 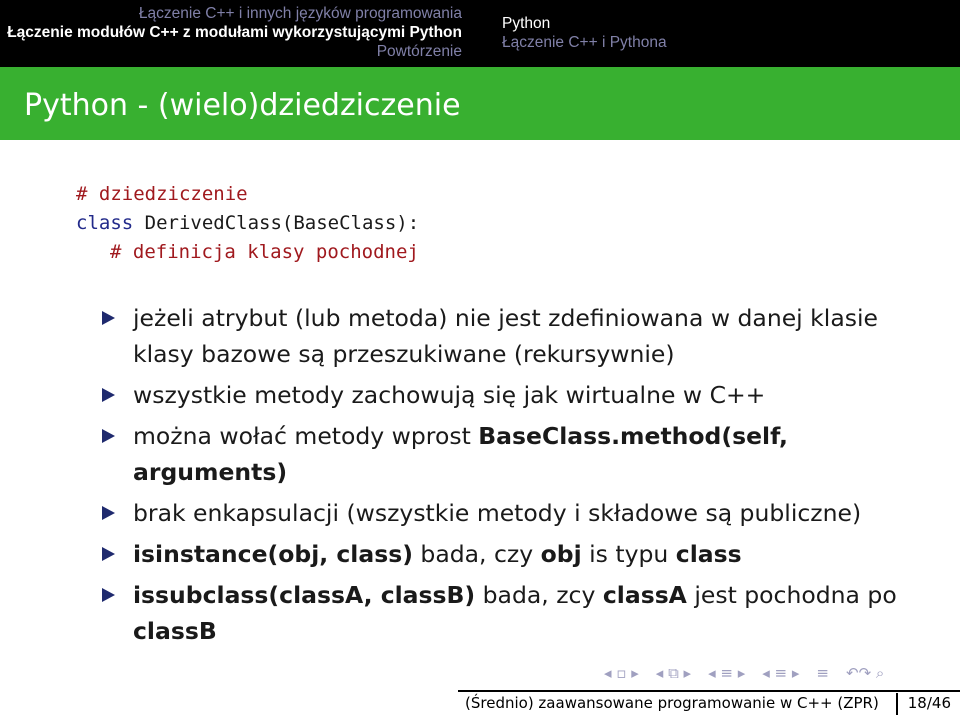 I want to click on bullet-code: issubclass(classA, classB), so click(x=304, y=595).